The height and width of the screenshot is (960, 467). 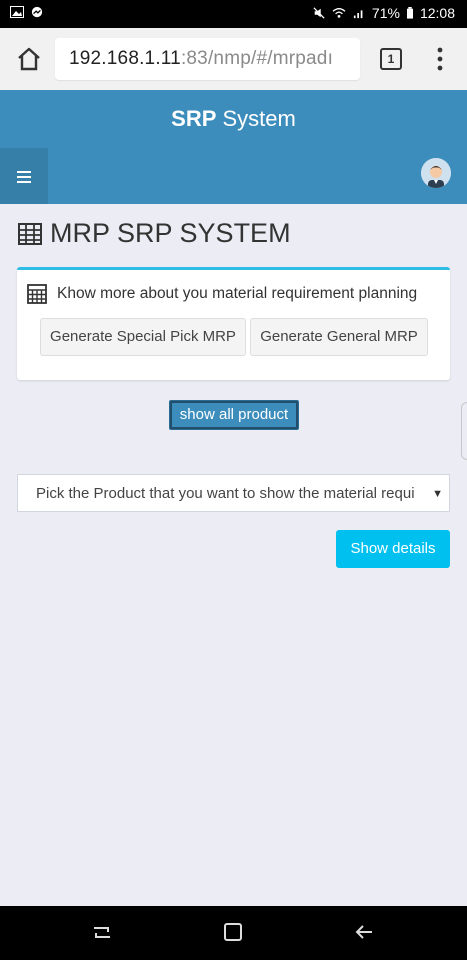 I want to click on home-nav-icon, so click(x=233, y=932).